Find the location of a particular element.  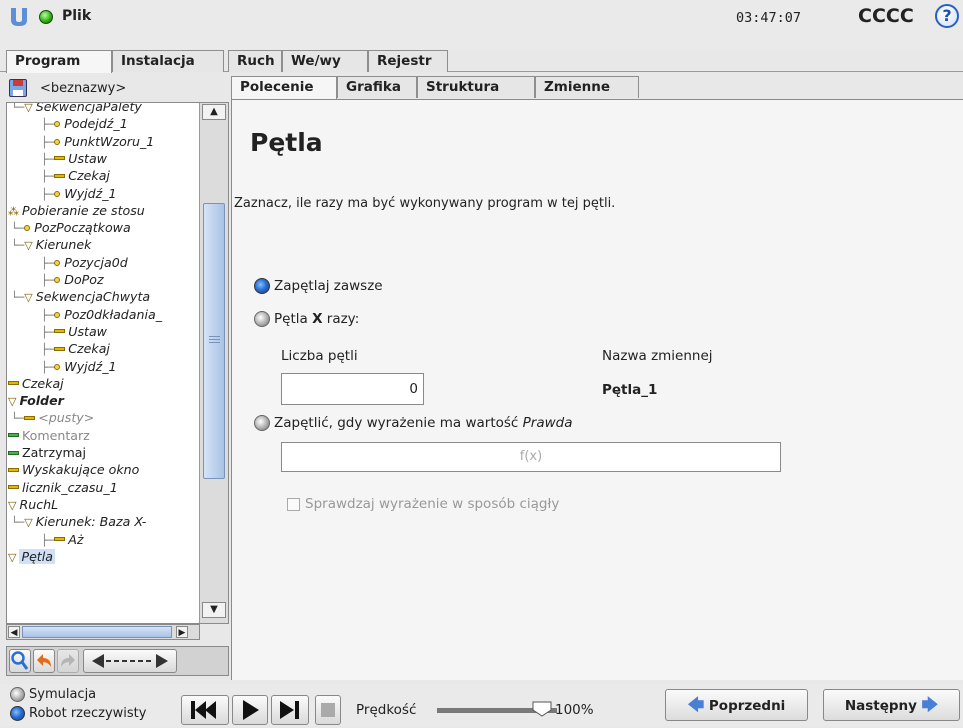

tree-node: ├─ Podejdź_1 is located at coordinates (67, 123).